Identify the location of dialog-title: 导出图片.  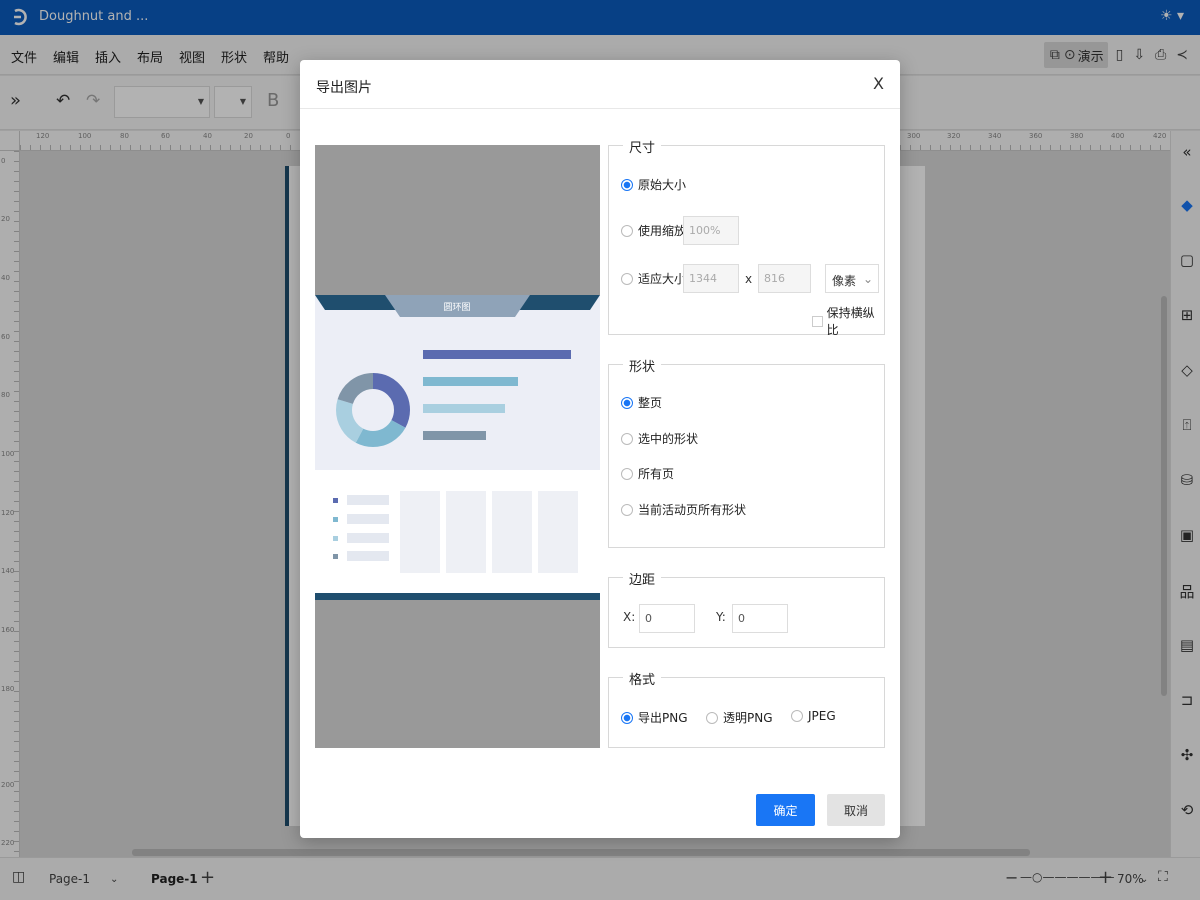
(344, 88).